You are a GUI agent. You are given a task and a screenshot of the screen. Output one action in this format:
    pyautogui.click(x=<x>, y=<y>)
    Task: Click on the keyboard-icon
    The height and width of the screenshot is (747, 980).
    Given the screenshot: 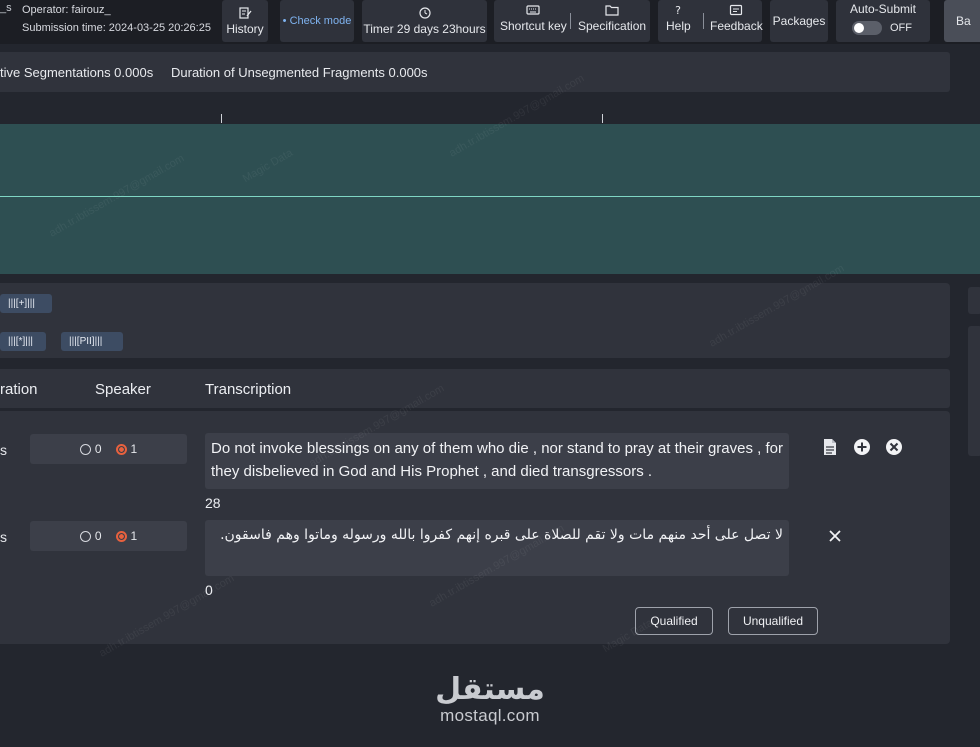 What is the action you would take?
    pyautogui.click(x=533, y=10)
    